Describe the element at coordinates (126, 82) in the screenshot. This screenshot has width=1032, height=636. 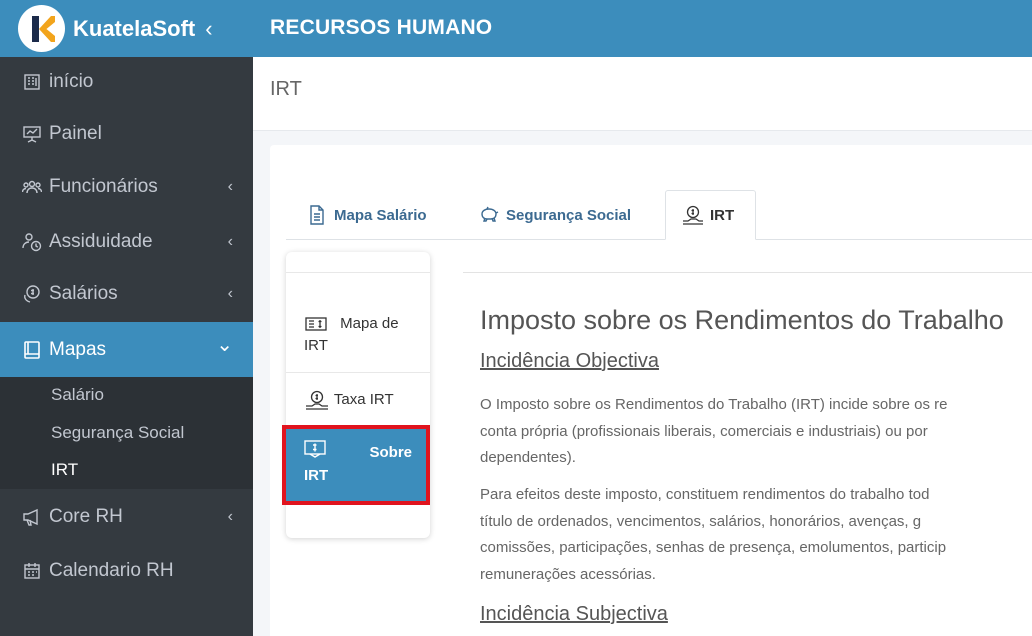
I see `sidebar-item-inicio: início` at that location.